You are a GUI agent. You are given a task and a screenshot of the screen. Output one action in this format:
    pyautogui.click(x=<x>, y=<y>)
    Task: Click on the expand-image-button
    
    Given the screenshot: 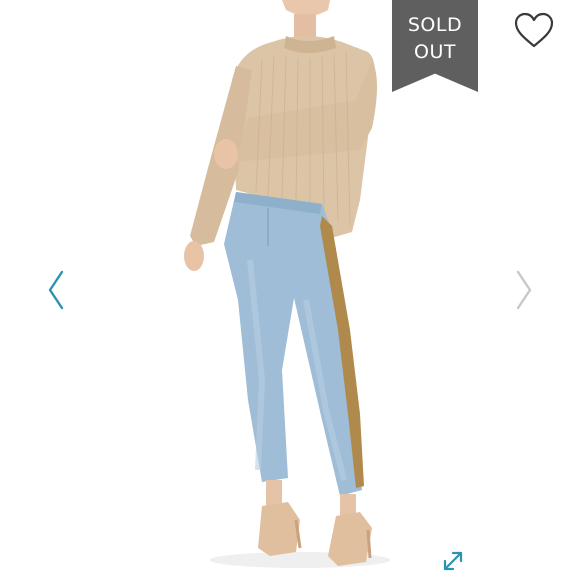 What is the action you would take?
    pyautogui.click(x=453, y=561)
    